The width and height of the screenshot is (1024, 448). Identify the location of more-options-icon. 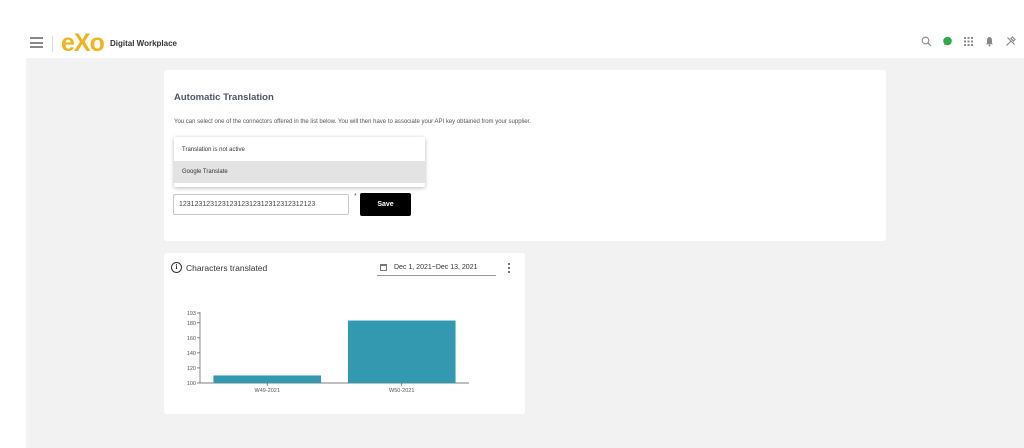
(509, 268).